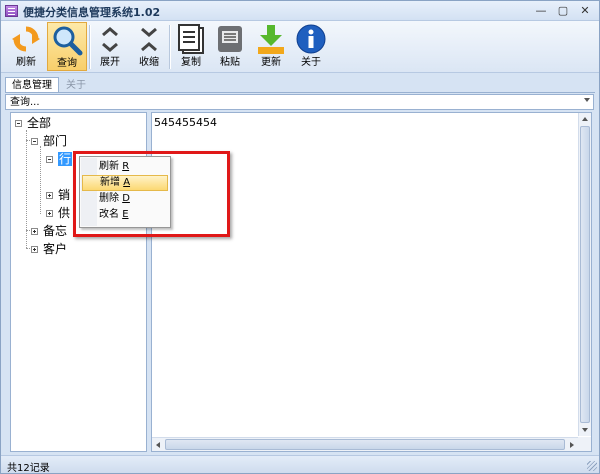 This screenshot has width=600, height=474. I want to click on expand-label: 展开, so click(110, 62).